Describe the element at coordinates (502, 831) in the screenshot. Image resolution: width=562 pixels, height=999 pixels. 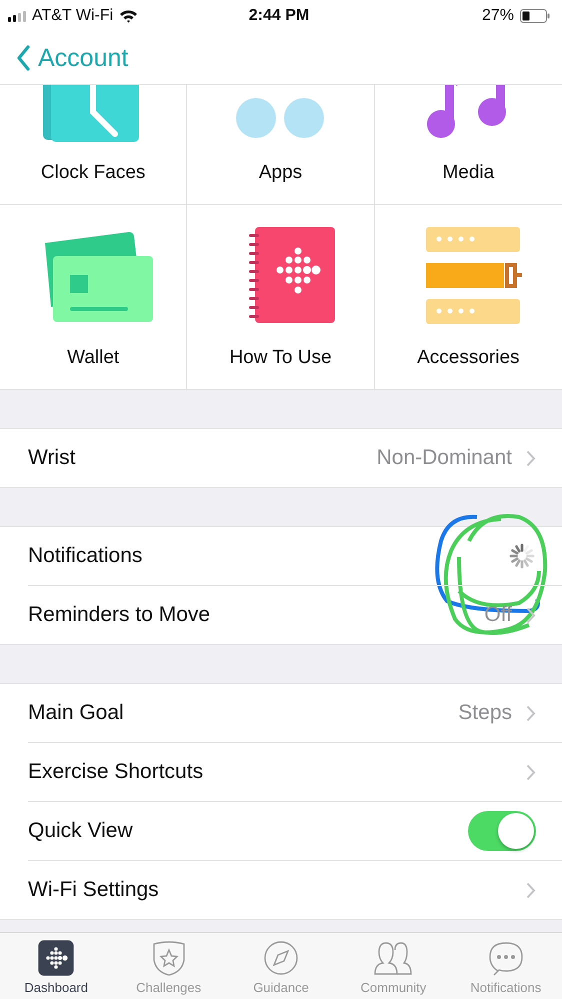
I see `toggle-switch` at that location.